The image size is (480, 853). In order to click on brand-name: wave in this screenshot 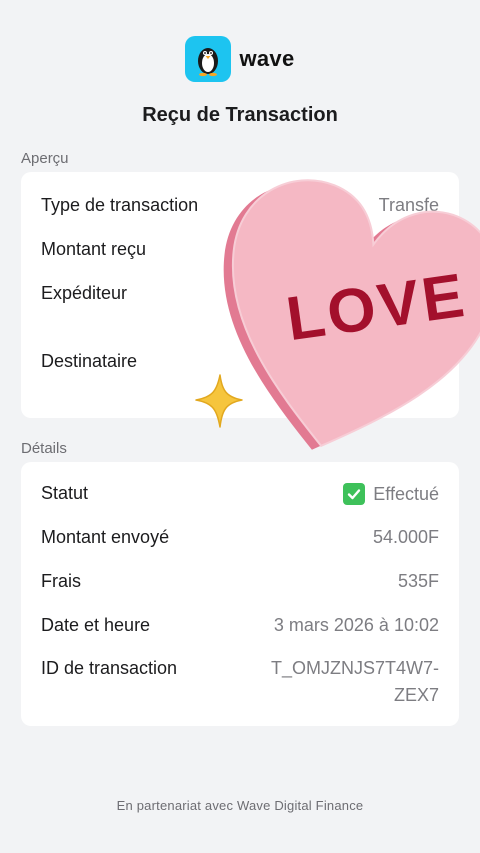, I will do `click(267, 58)`.